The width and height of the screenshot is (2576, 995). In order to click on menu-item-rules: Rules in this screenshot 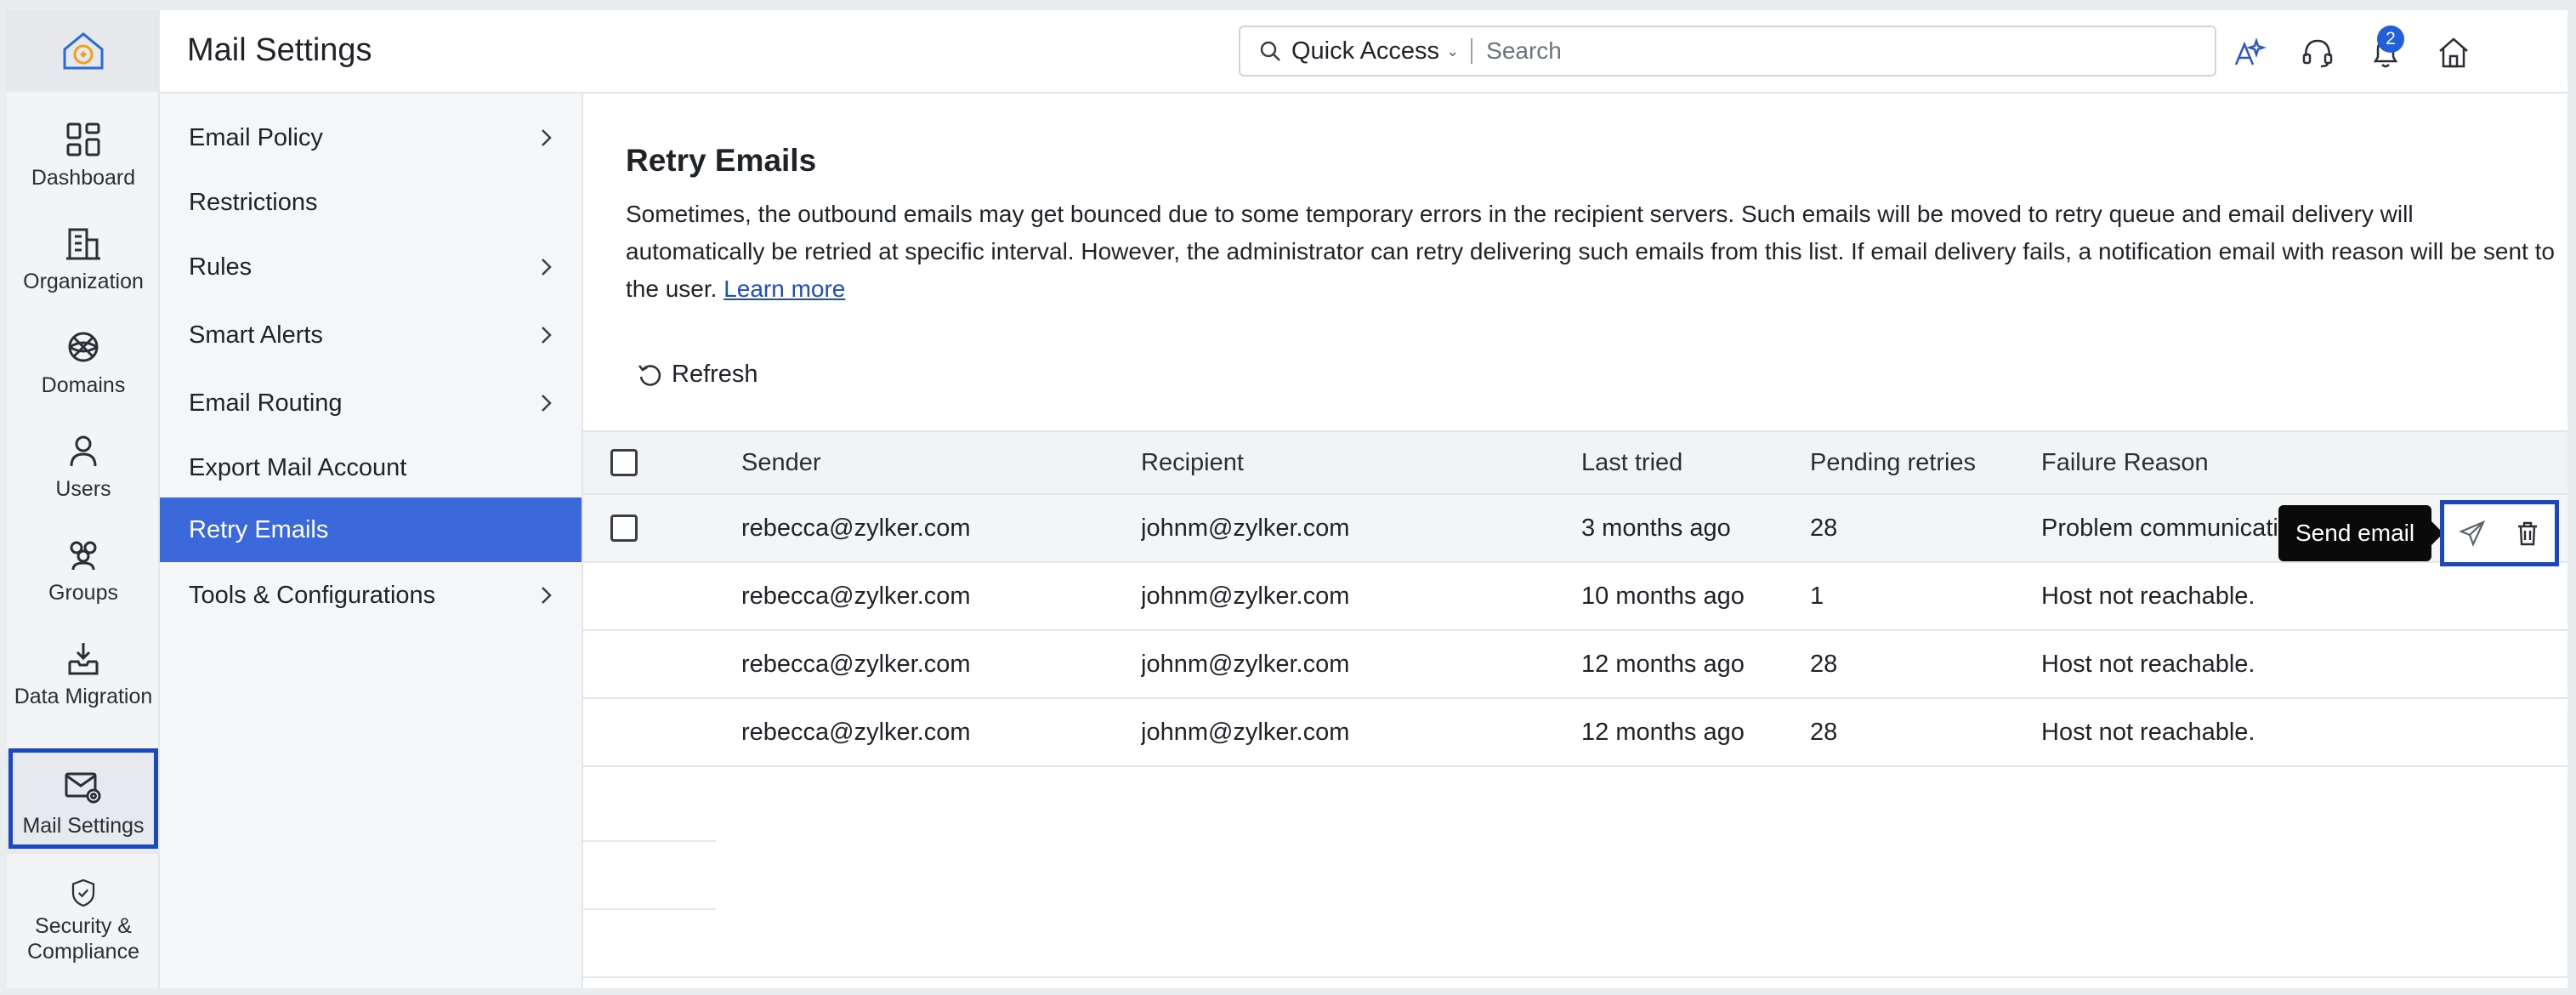, I will do `click(371, 267)`.